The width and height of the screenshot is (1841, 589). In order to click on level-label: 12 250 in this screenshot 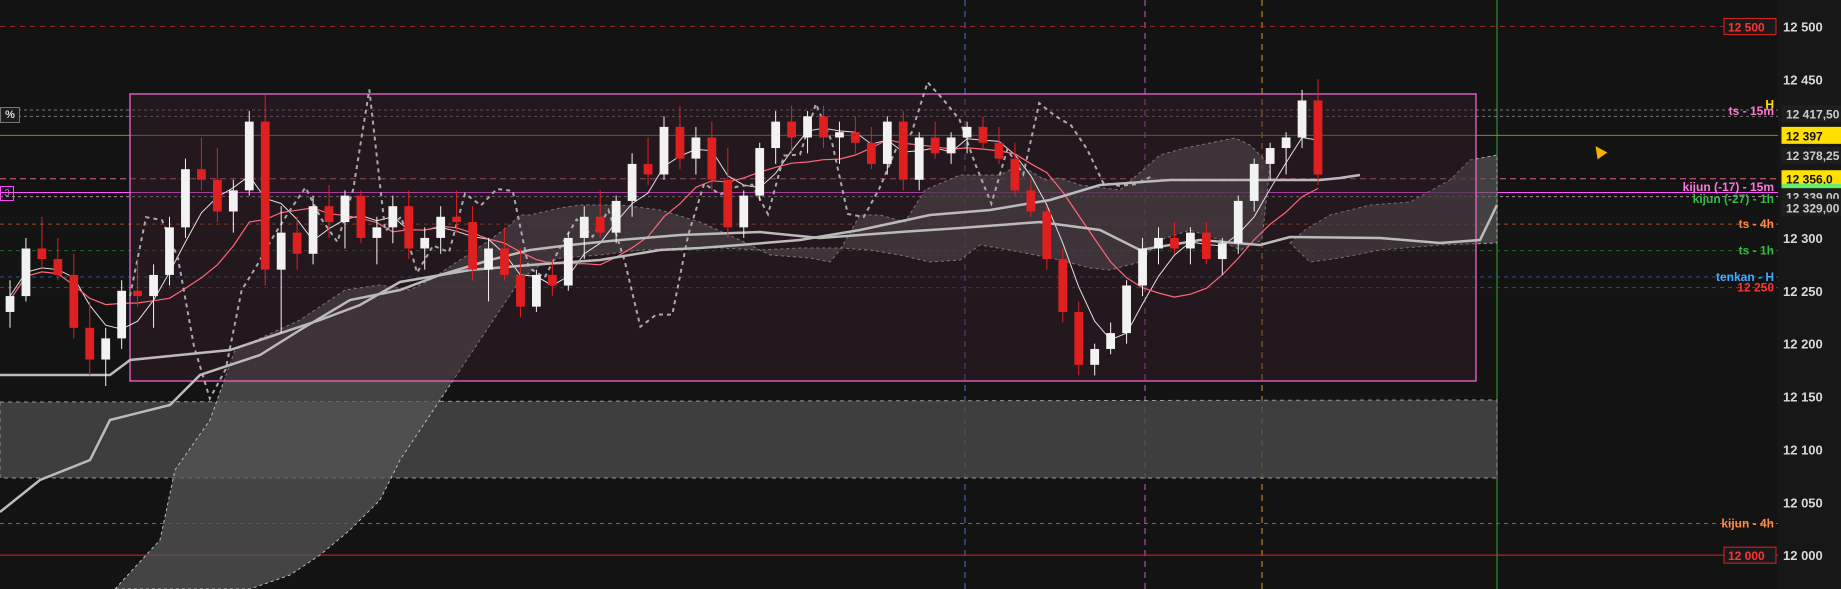, I will do `click(1755, 288)`.